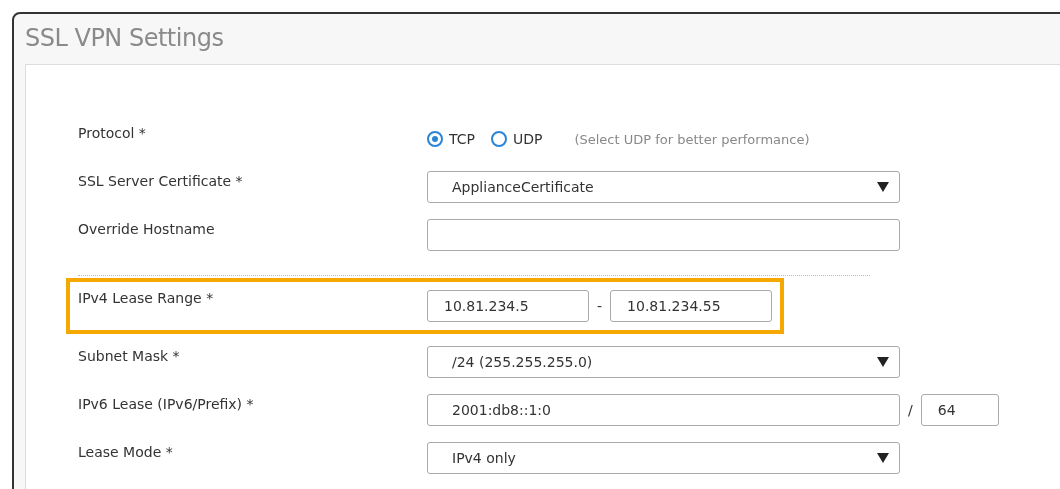  I want to click on prefix-field: 64, so click(959, 410).